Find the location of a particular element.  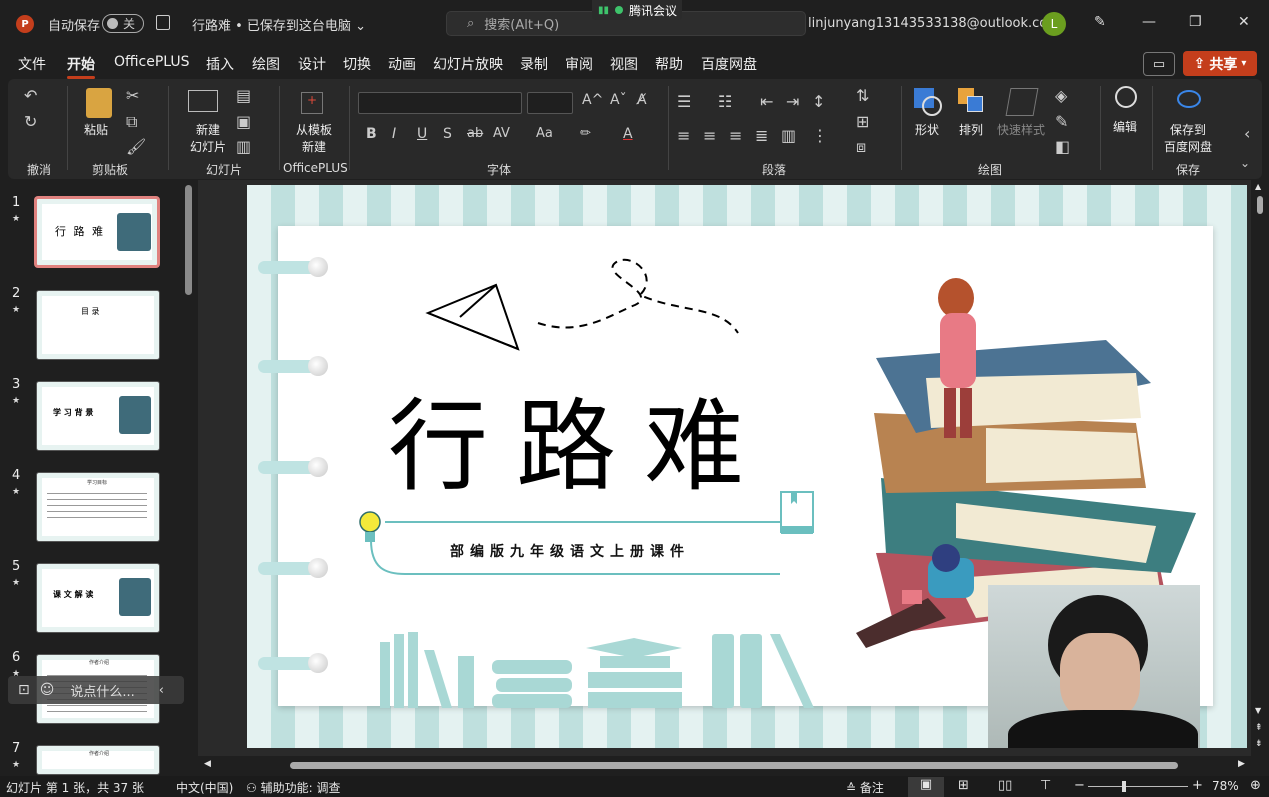

bullets-icon: ☰ is located at coordinates (684, 101).